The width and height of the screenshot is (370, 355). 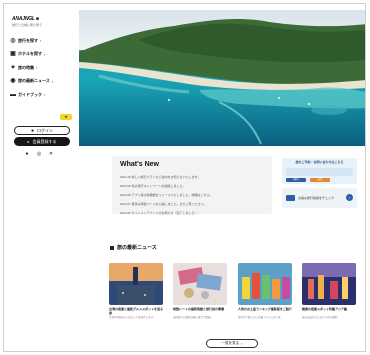 I want to click on sidebar-item-feature: ✦ 旅の特集 ›, so click(x=43, y=68).